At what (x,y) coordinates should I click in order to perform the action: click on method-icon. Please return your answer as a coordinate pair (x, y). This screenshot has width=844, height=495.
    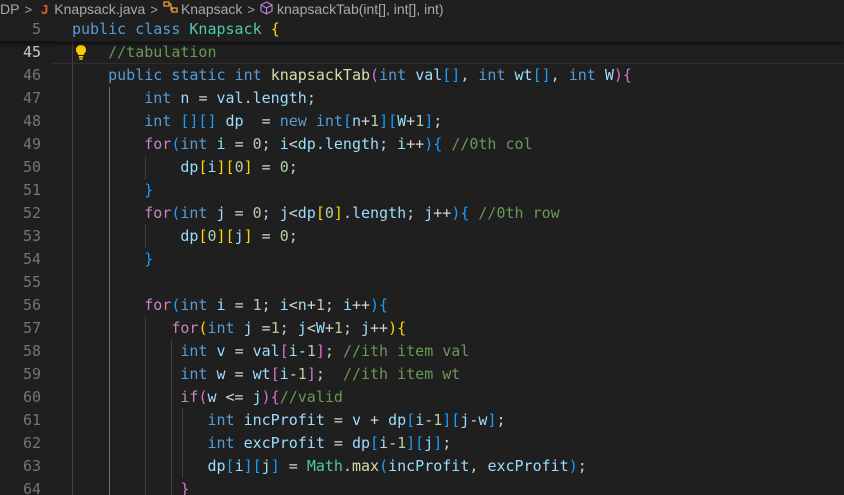
    Looking at the image, I should click on (266, 9).